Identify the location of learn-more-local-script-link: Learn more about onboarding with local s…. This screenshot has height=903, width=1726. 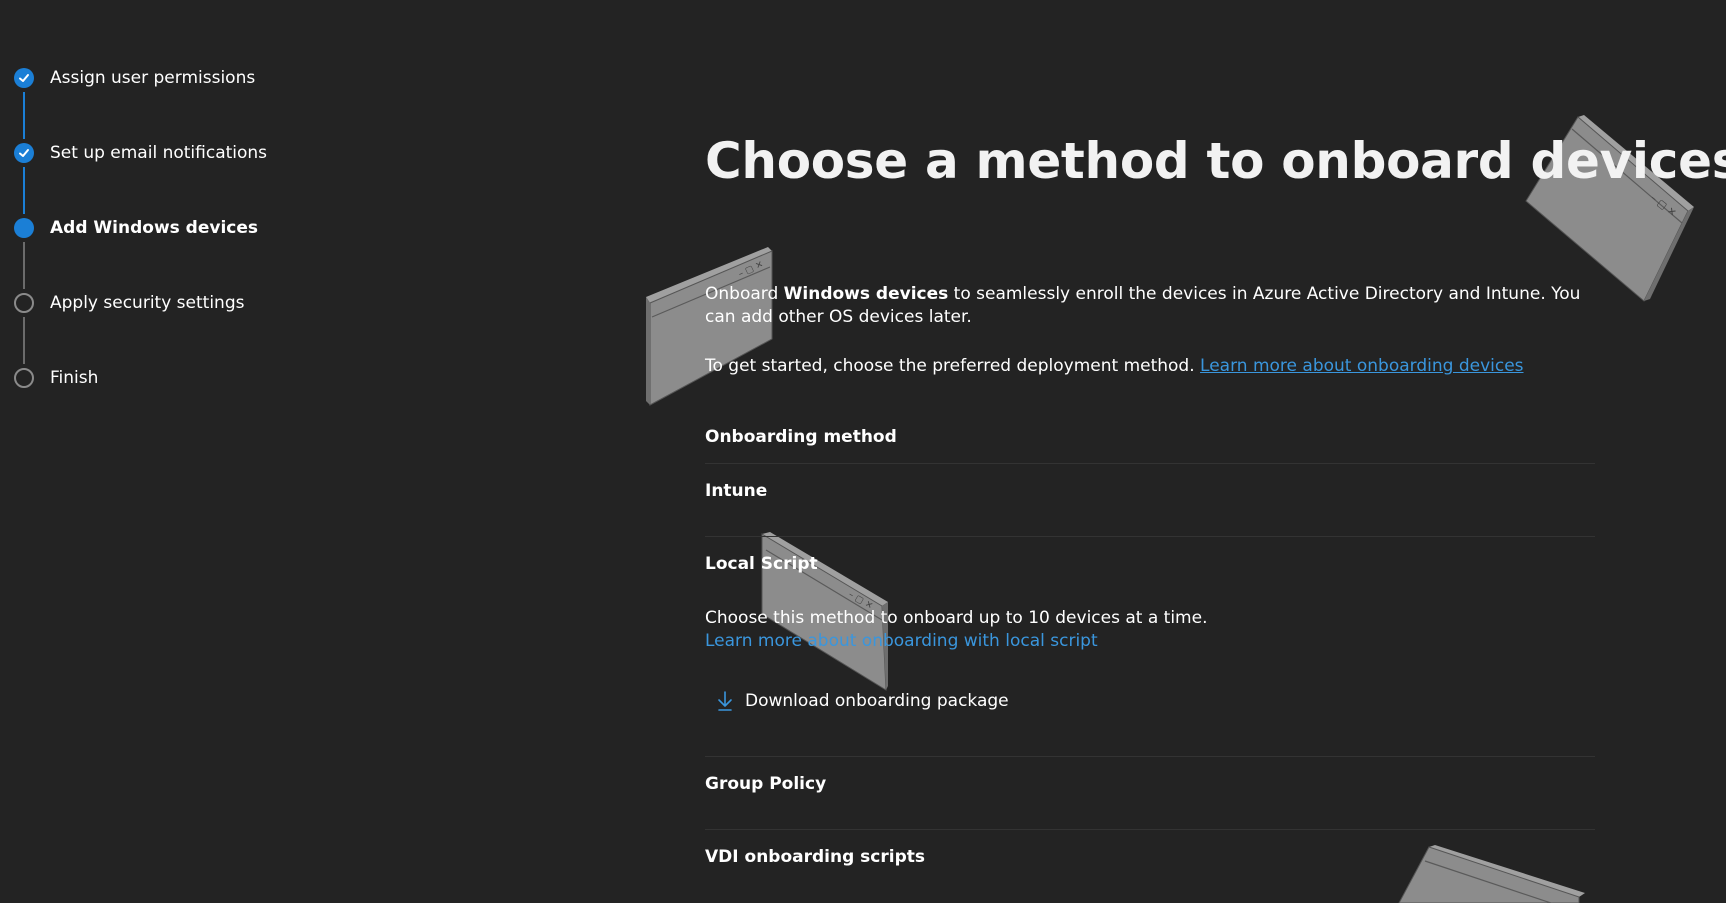
(956, 641).